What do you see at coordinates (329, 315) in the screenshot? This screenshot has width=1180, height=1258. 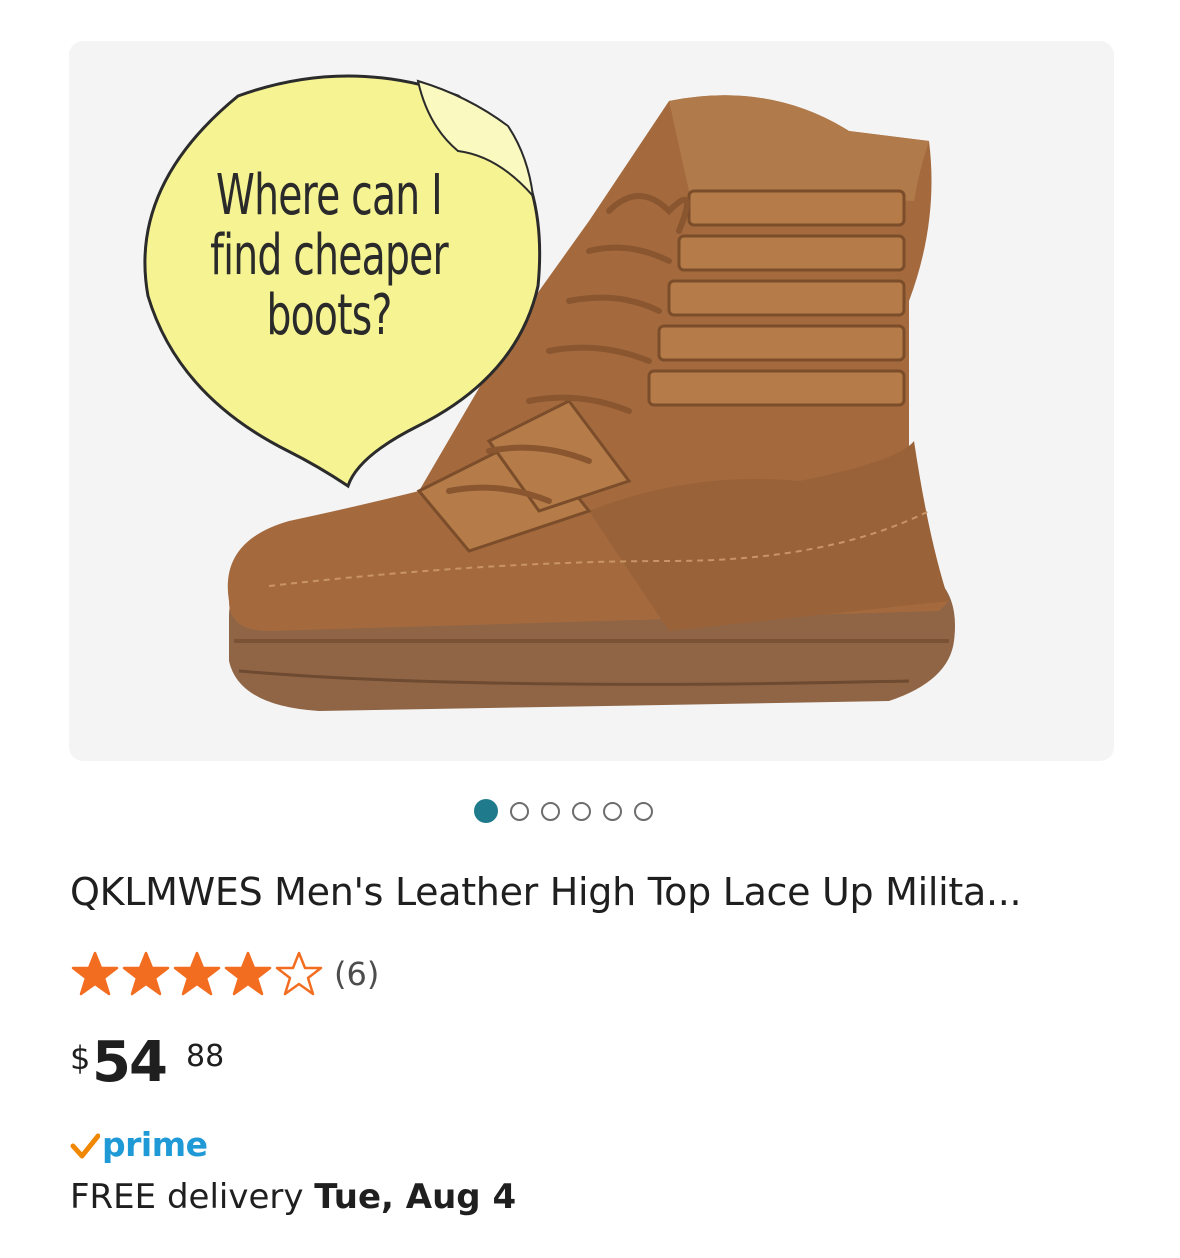 I see `sticky-note-line: boots?` at bounding box center [329, 315].